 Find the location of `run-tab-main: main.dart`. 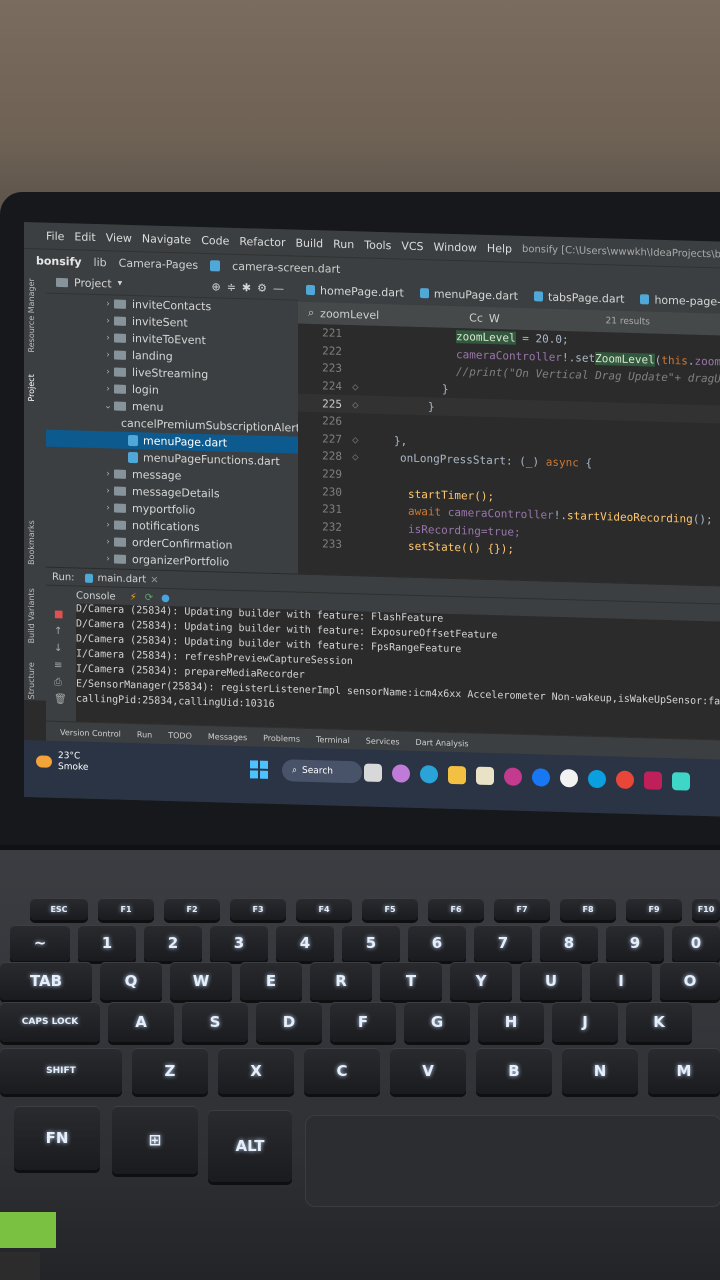

run-tab-main: main.dart is located at coordinates (122, 579).